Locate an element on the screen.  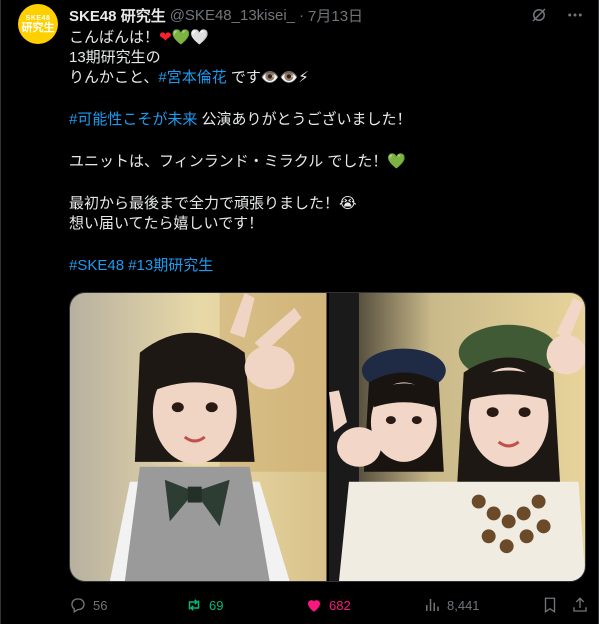
hashtag-ske48: #SKE48 is located at coordinates (96, 265).